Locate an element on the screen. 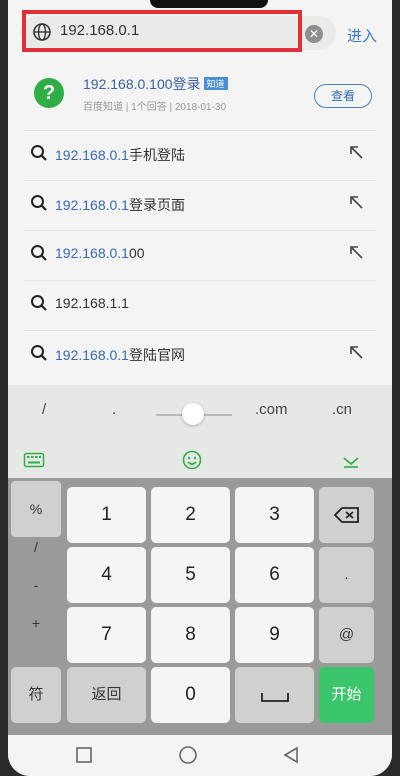  key-0: 0 is located at coordinates (190, 695).